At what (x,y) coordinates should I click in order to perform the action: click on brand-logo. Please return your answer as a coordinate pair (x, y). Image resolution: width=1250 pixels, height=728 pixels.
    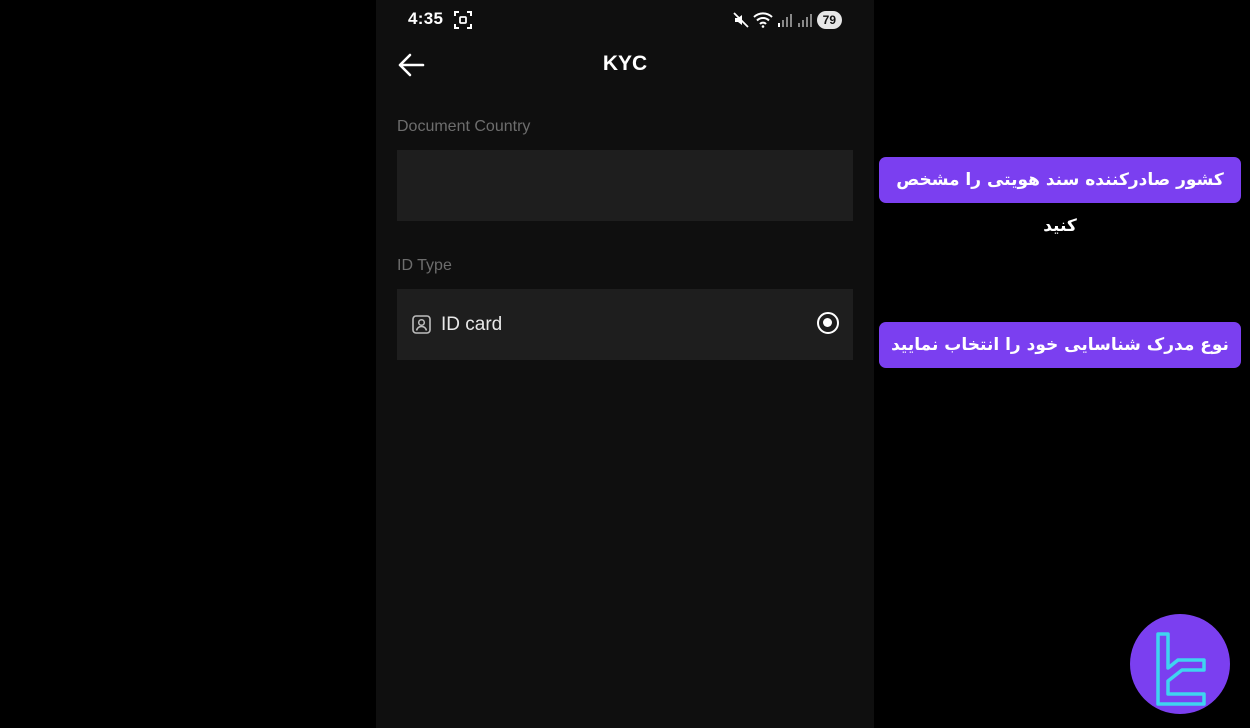
    Looking at the image, I should click on (1180, 664).